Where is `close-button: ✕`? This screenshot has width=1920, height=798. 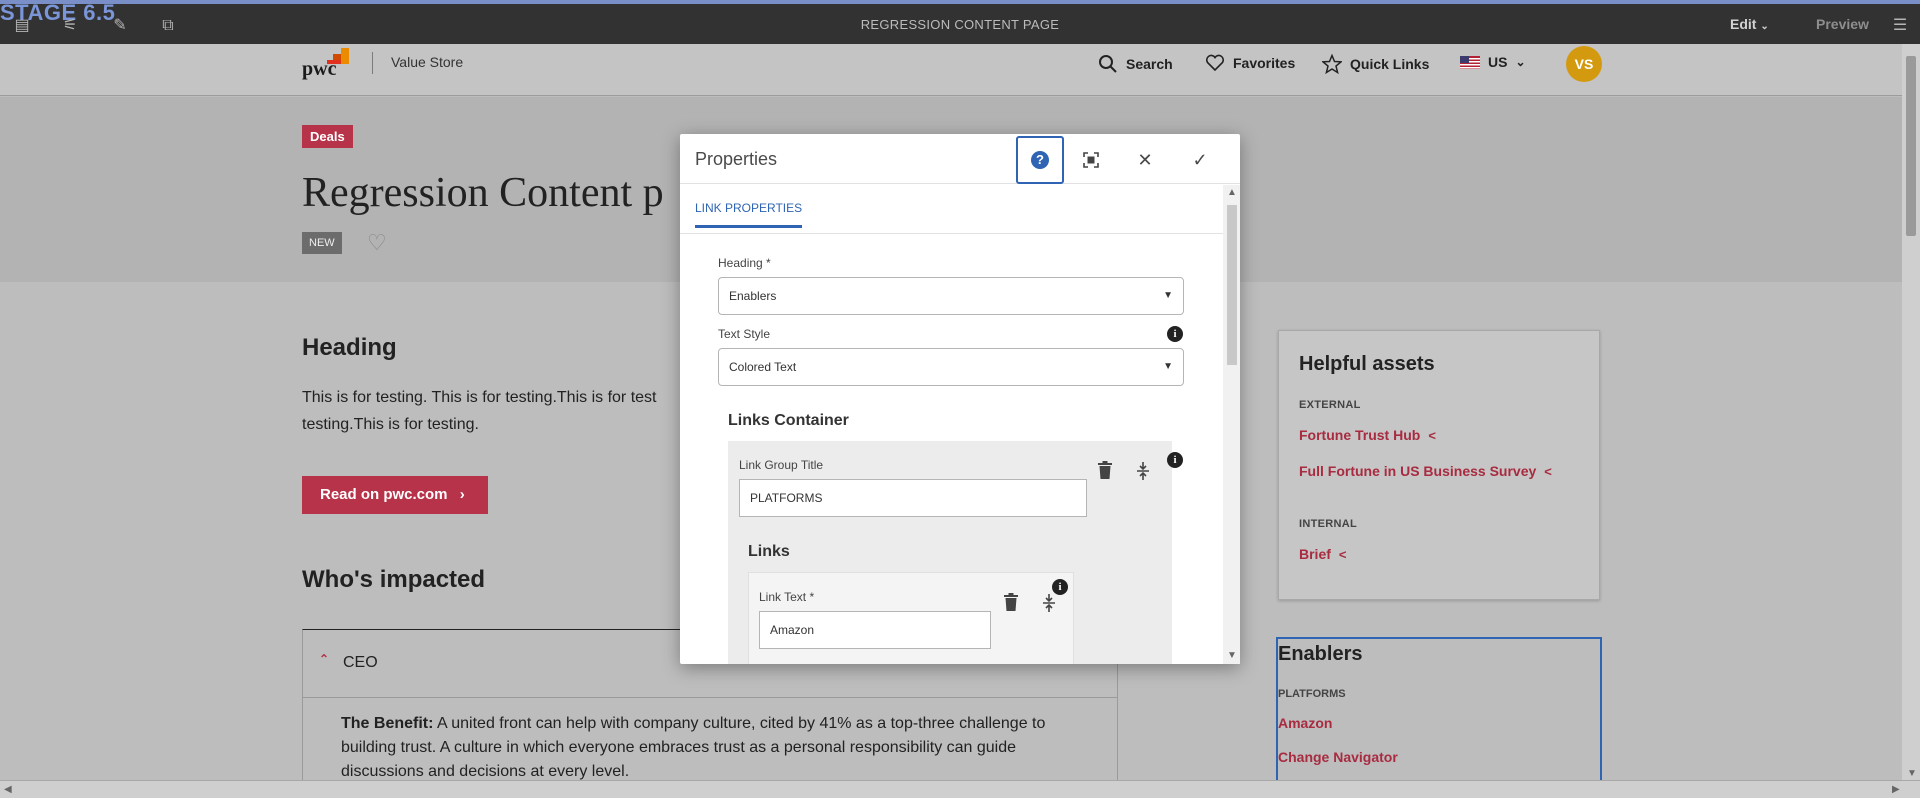 close-button: ✕ is located at coordinates (1145, 160).